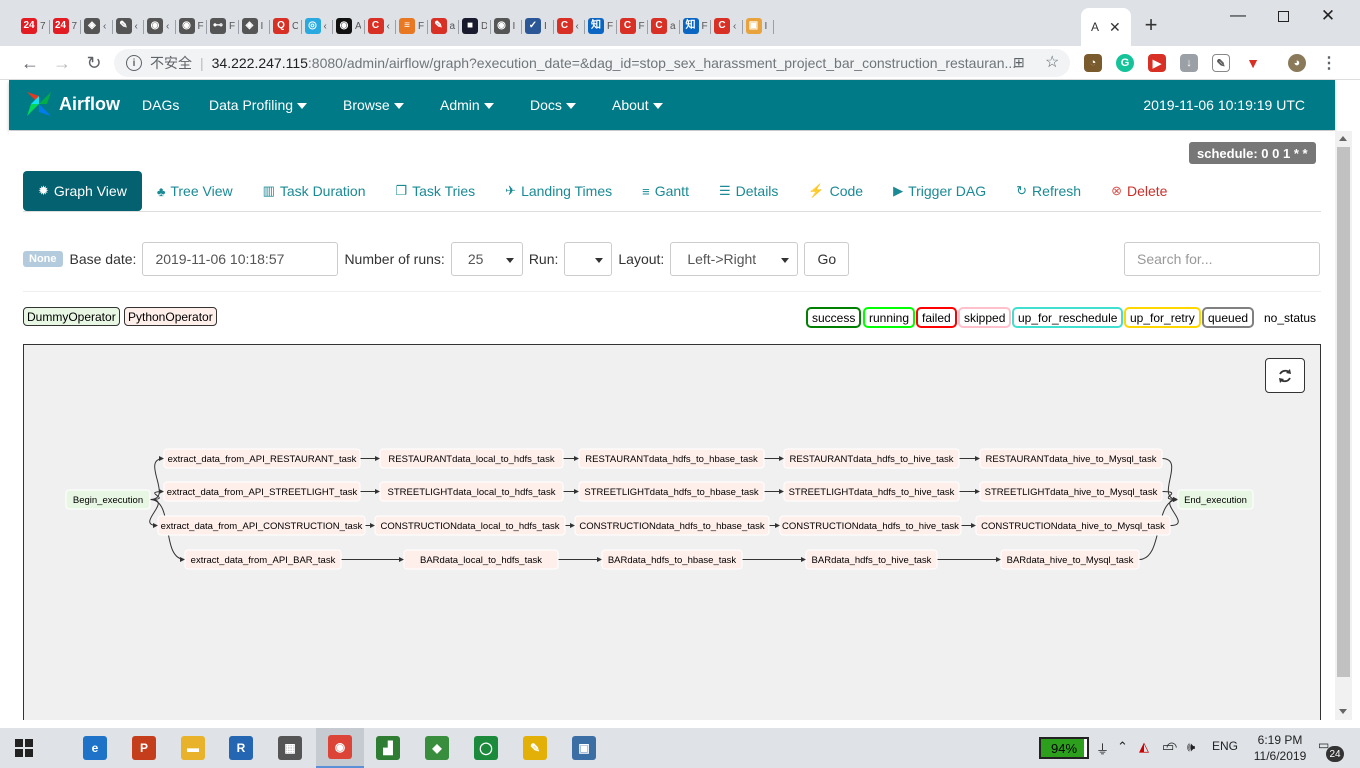 This screenshot has height=768, width=1360. What do you see at coordinates (632, 26) in the screenshot?
I see `browser-tab: CF` at bounding box center [632, 26].